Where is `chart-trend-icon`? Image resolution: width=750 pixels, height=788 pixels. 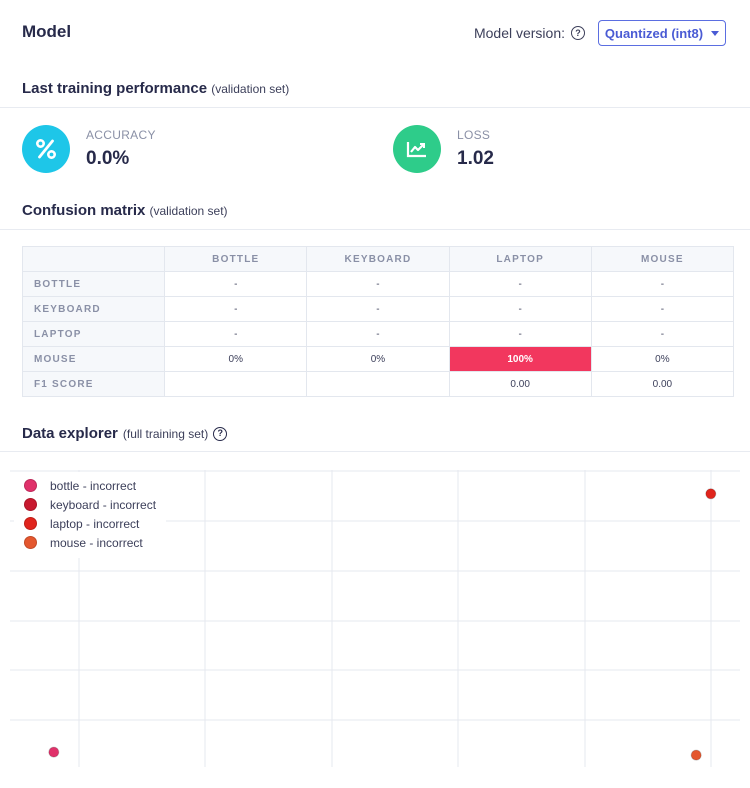 chart-trend-icon is located at coordinates (417, 149).